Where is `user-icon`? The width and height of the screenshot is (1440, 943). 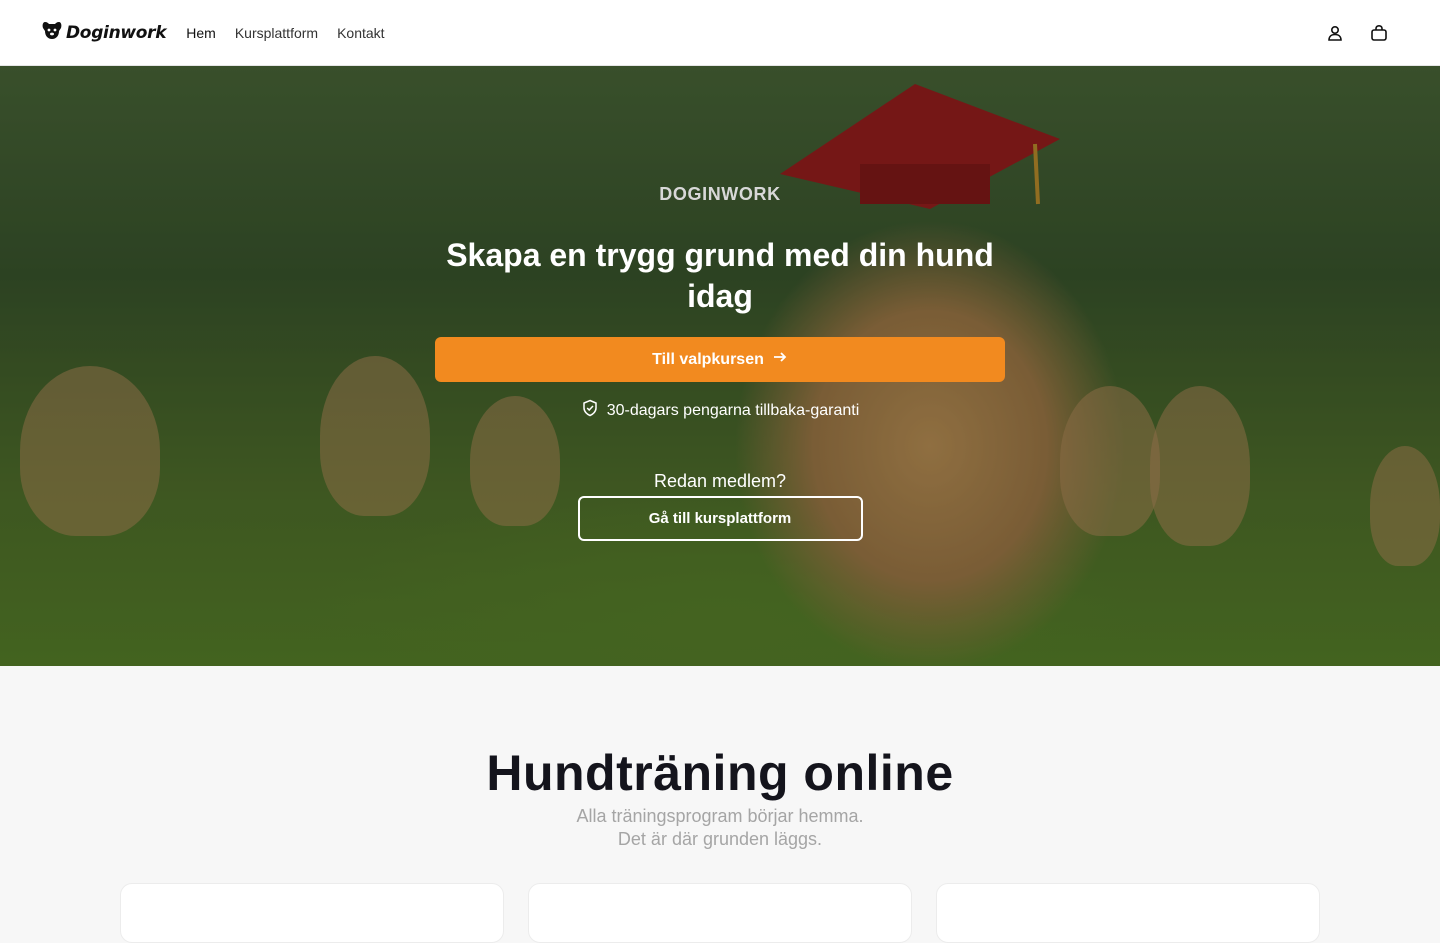
user-icon is located at coordinates (1335, 33).